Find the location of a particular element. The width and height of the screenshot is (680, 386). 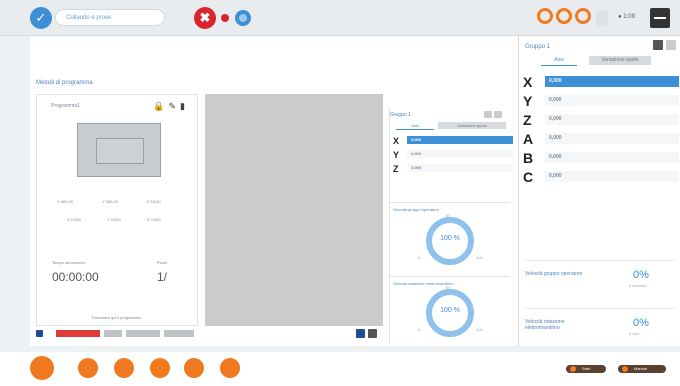

axis-a-value: 0,000 is located at coordinates (612, 138).